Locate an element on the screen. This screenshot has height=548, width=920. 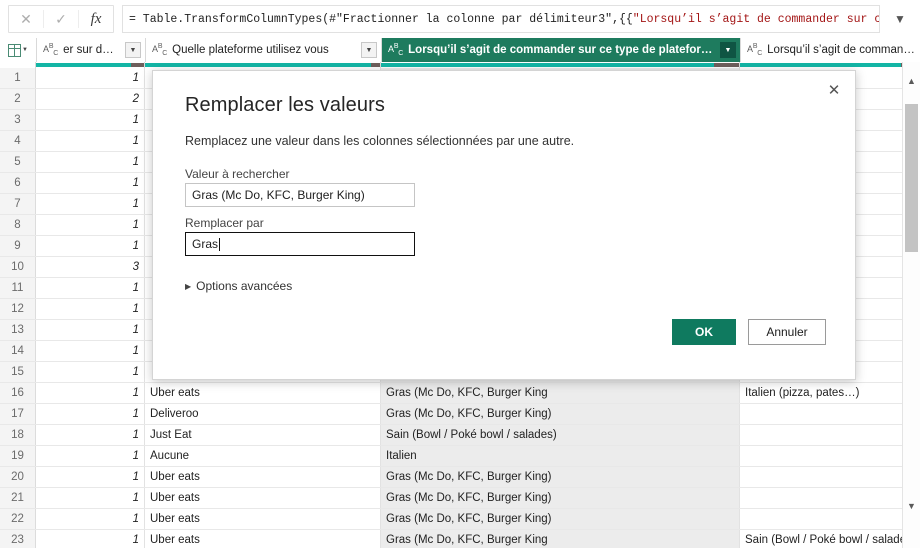
vertical-scrollbar: ▲ ▼ is located at coordinates (911, 305).